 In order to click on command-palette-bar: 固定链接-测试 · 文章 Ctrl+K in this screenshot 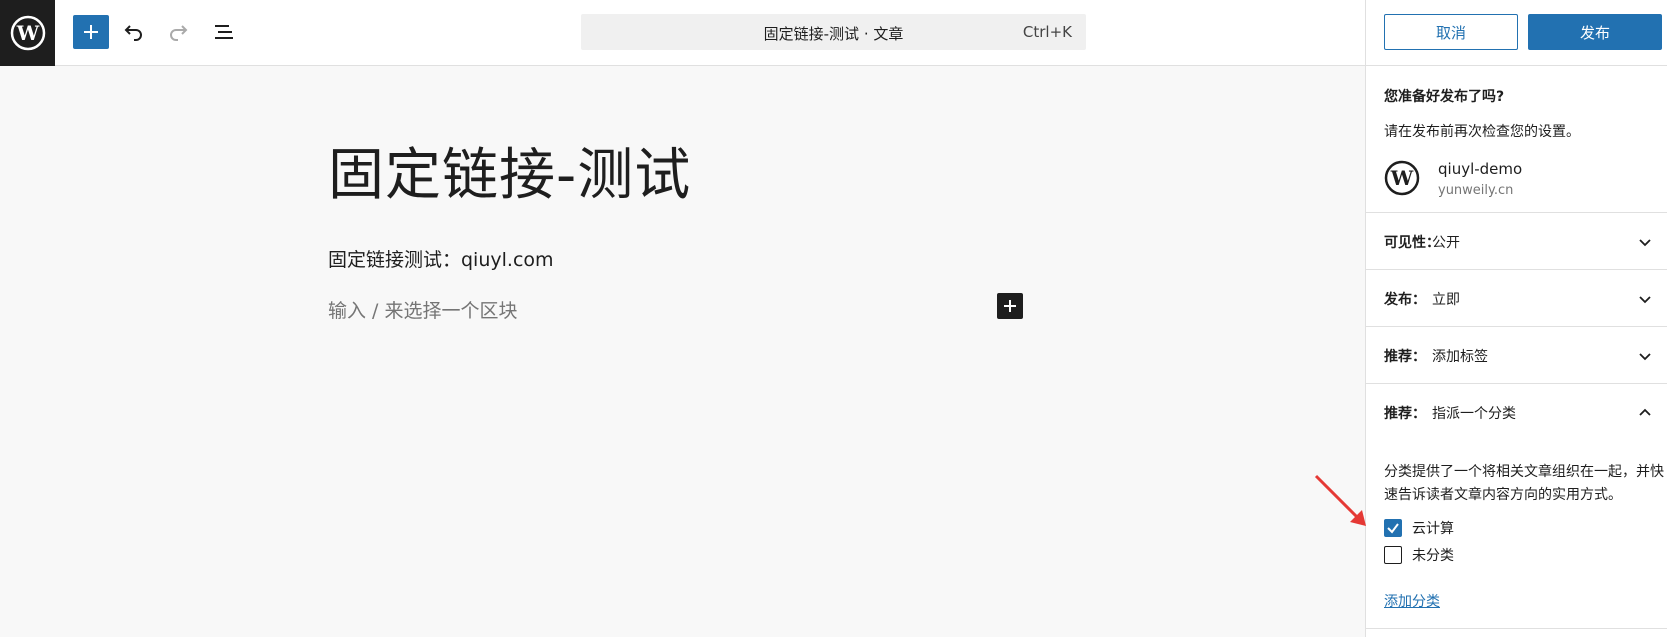, I will do `click(833, 32)`.